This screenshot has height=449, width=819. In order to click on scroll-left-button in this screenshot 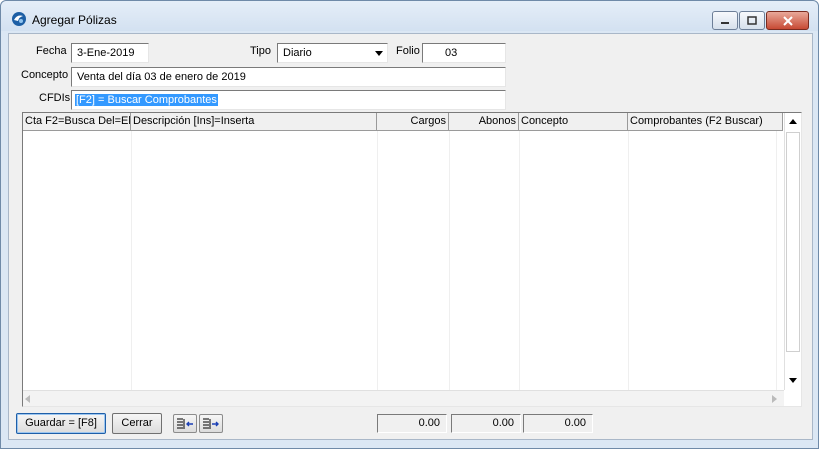, I will do `click(27, 400)`.